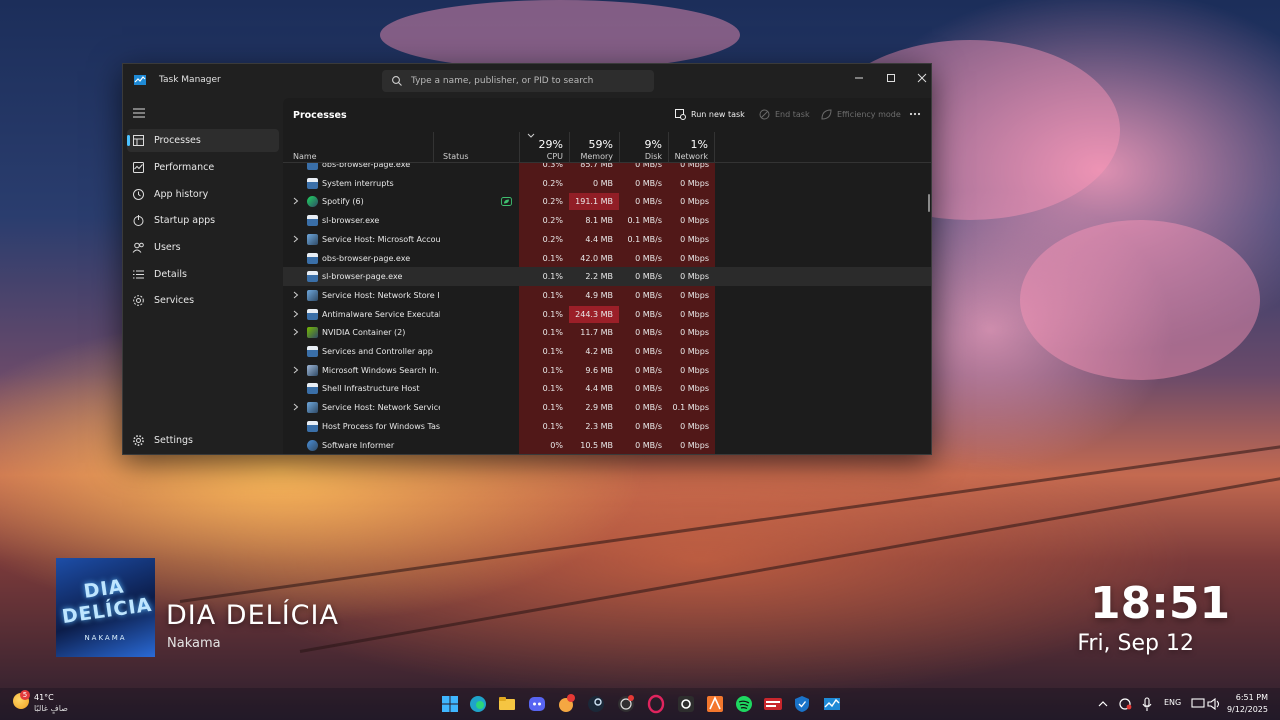 The width and height of the screenshot is (1280, 720). I want to click on search-input: Type a name, publisher, or PID to search, so click(518, 81).